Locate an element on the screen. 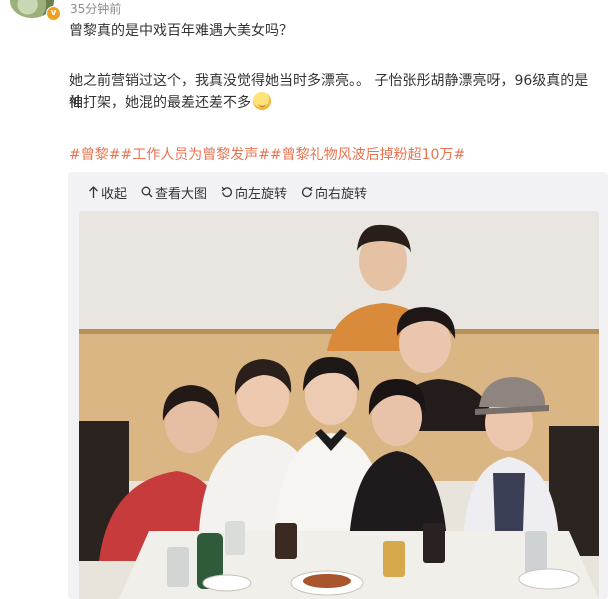  post-text-line-3-text: 仙打架，她混的最差还差不多 is located at coordinates (160, 103).